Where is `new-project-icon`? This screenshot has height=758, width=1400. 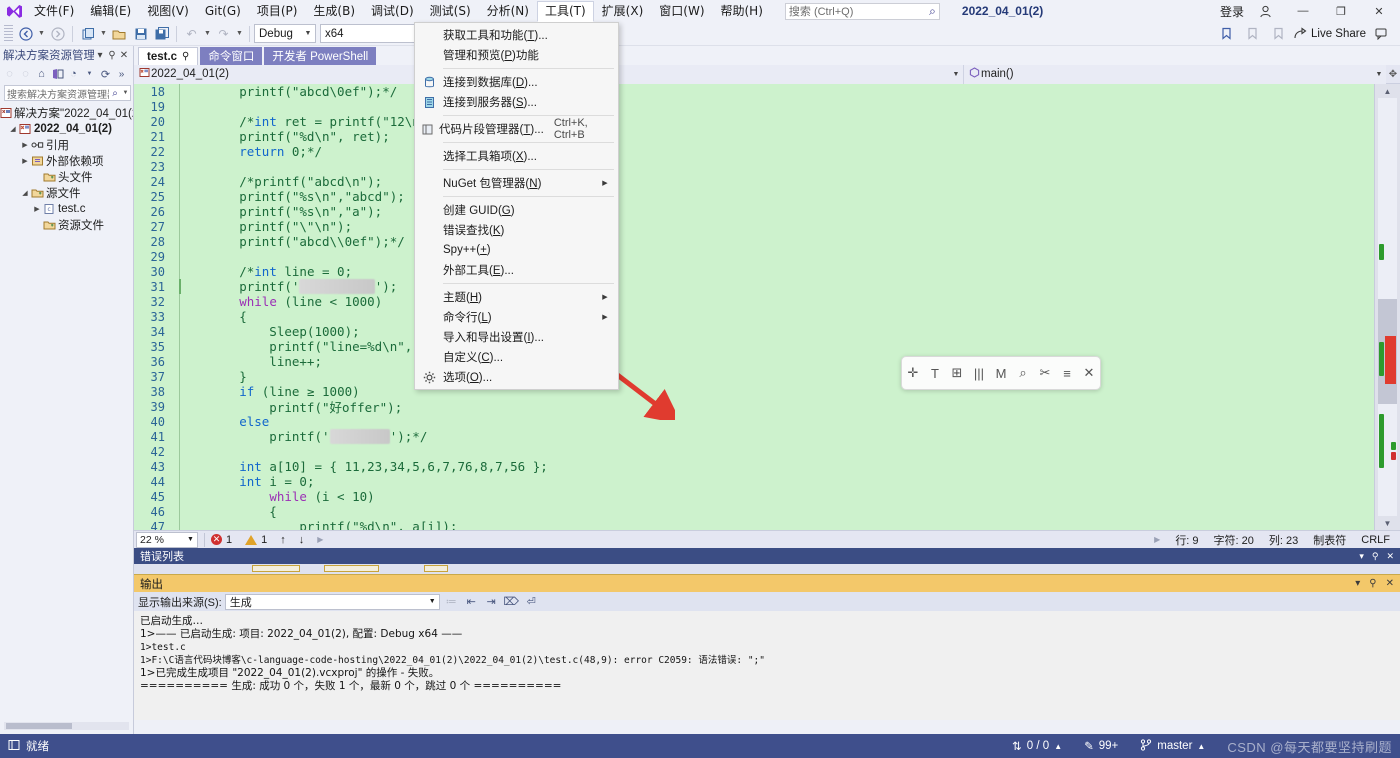
new-project-icon is located at coordinates (87, 34).